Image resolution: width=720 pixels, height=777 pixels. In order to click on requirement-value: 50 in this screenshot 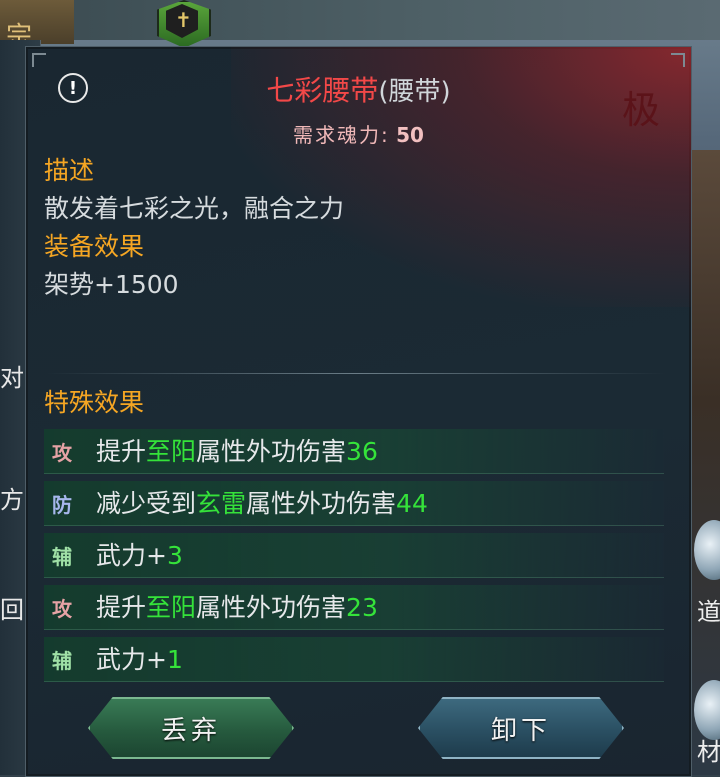, I will do `click(410, 135)`.